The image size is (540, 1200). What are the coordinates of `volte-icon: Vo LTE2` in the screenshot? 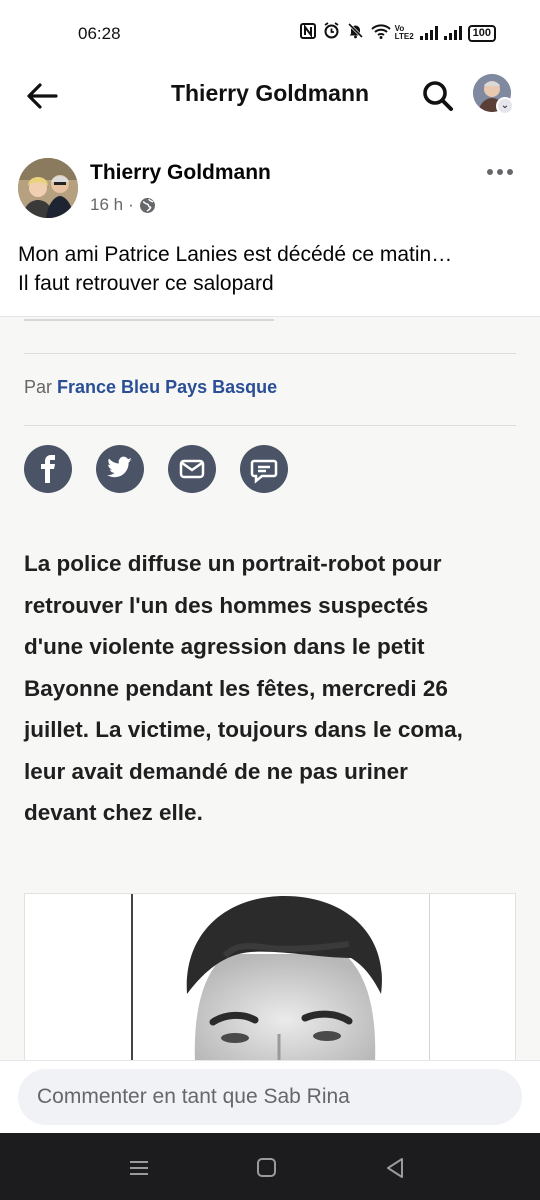 It's located at (404, 33).